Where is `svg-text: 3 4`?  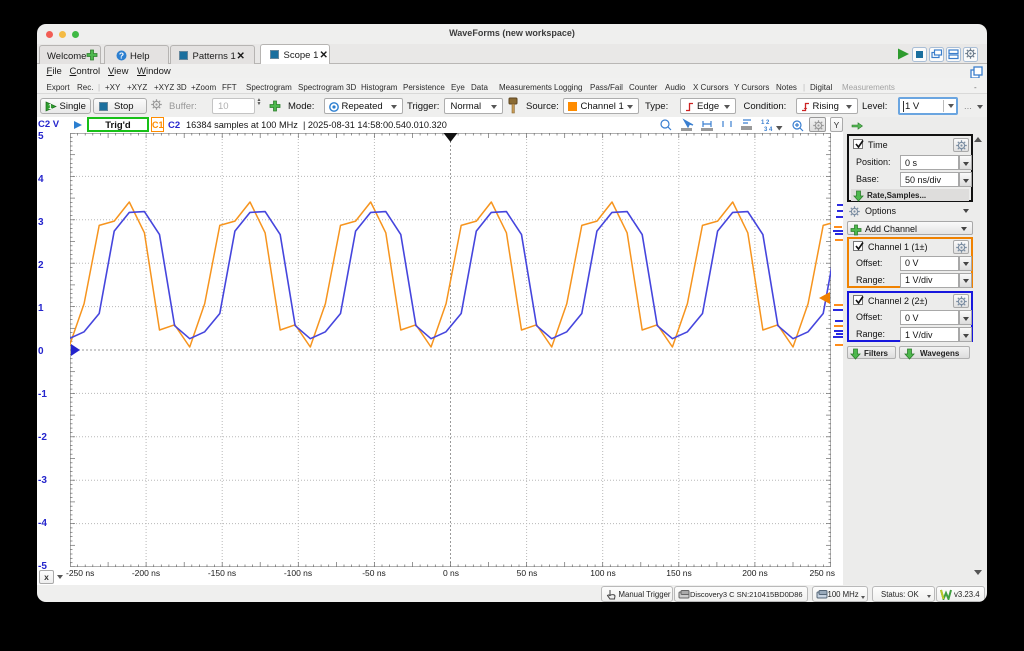
svg-text: 3 4 is located at coordinates (768, 129).